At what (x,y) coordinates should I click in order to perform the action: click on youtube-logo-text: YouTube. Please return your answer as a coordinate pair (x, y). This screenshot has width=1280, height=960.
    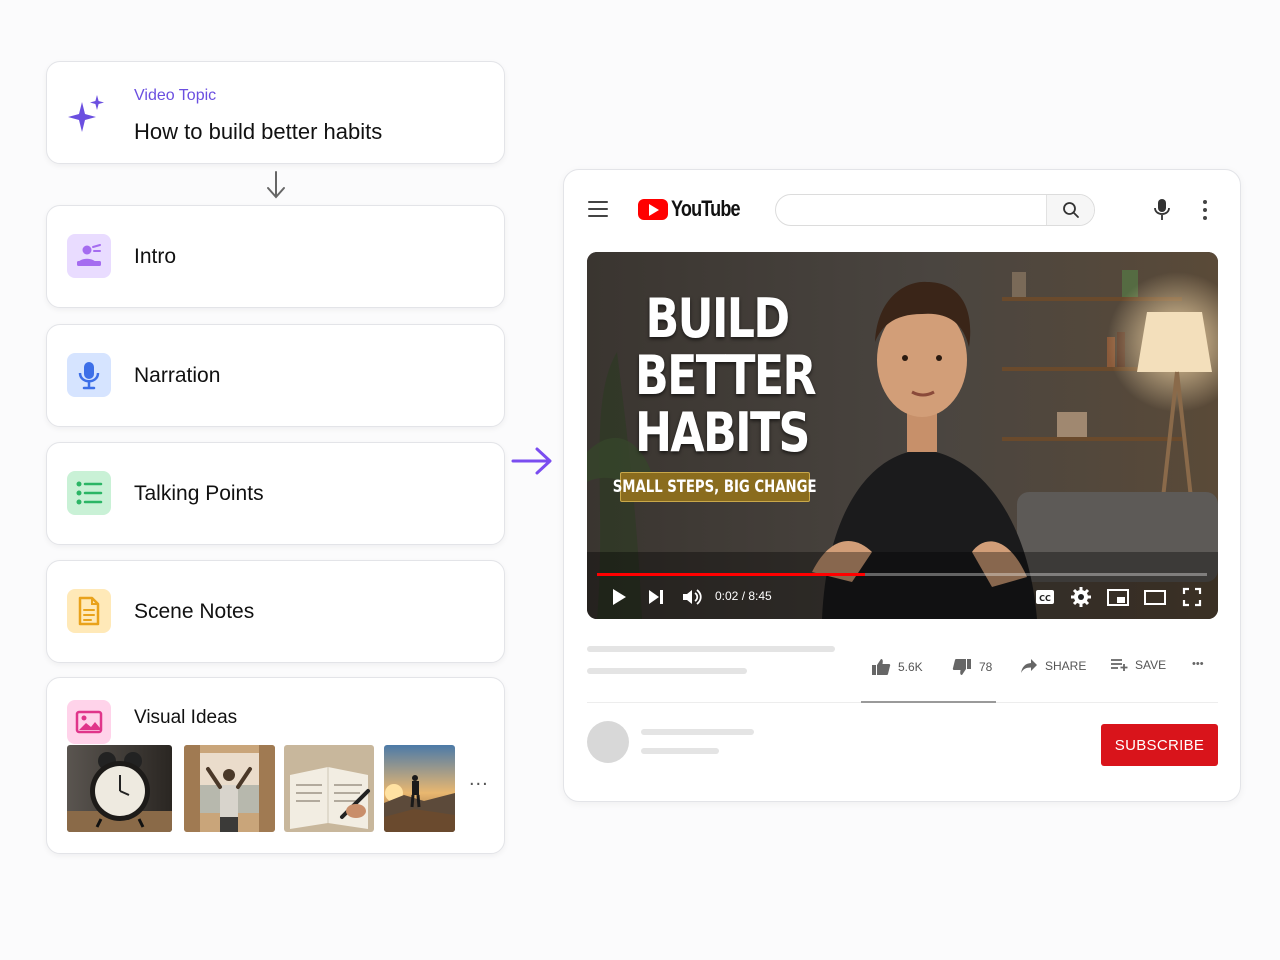
    Looking at the image, I should click on (706, 208).